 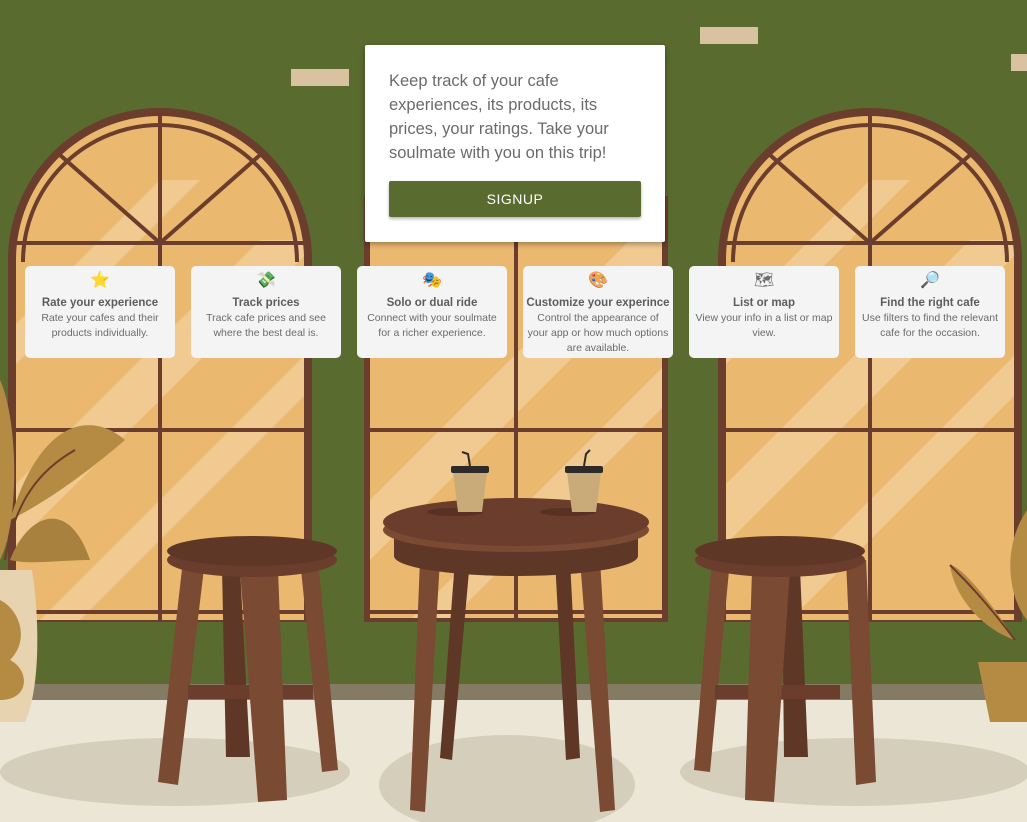 What do you see at coordinates (598, 280) in the screenshot?
I see `palette-icon: 🎨` at bounding box center [598, 280].